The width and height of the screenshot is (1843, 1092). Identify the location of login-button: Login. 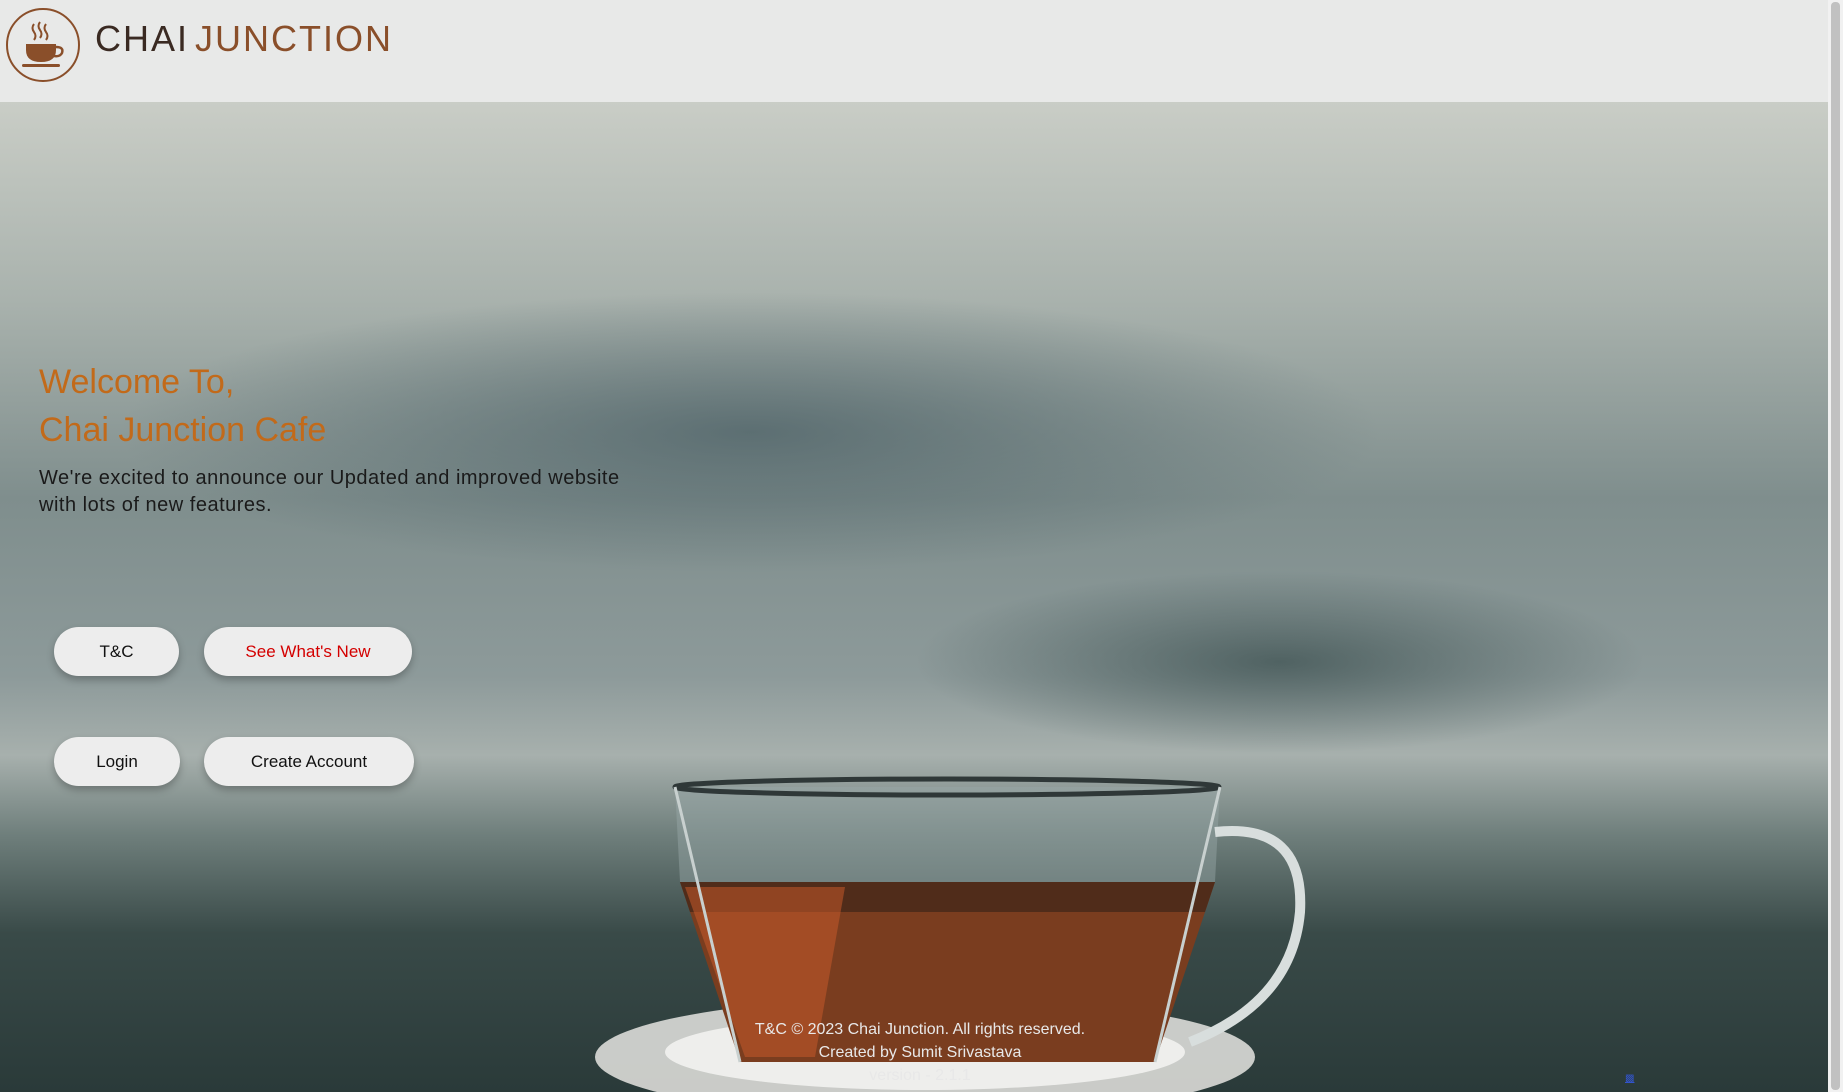
(117, 761).